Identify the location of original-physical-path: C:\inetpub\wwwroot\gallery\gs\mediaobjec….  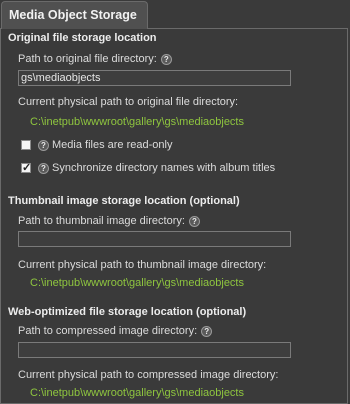
(137, 122).